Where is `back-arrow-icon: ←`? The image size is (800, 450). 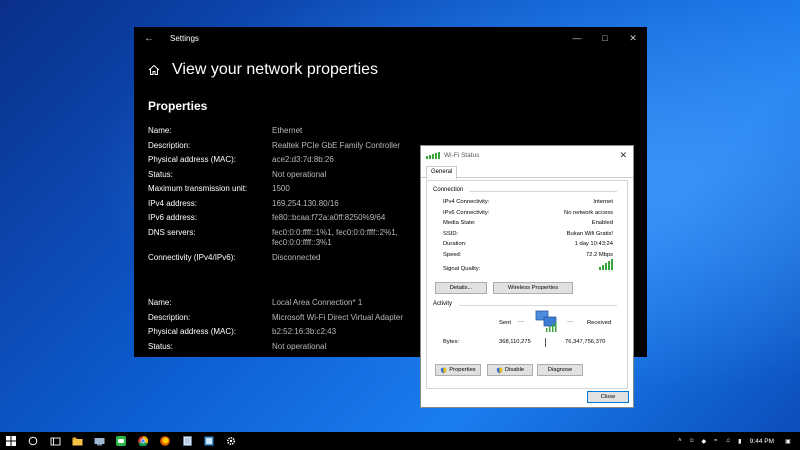
back-arrow-icon: ← is located at coordinates (149, 38).